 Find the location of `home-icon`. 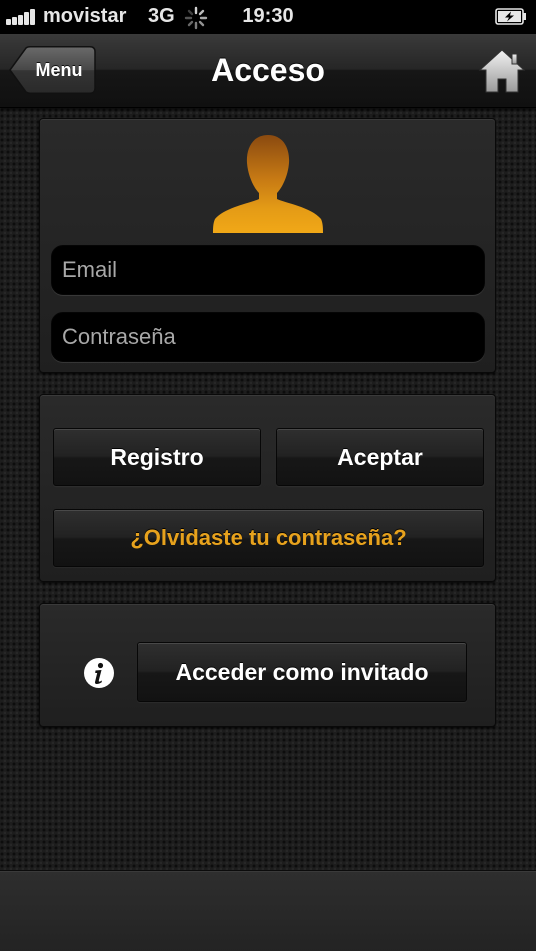

home-icon is located at coordinates (502, 71).